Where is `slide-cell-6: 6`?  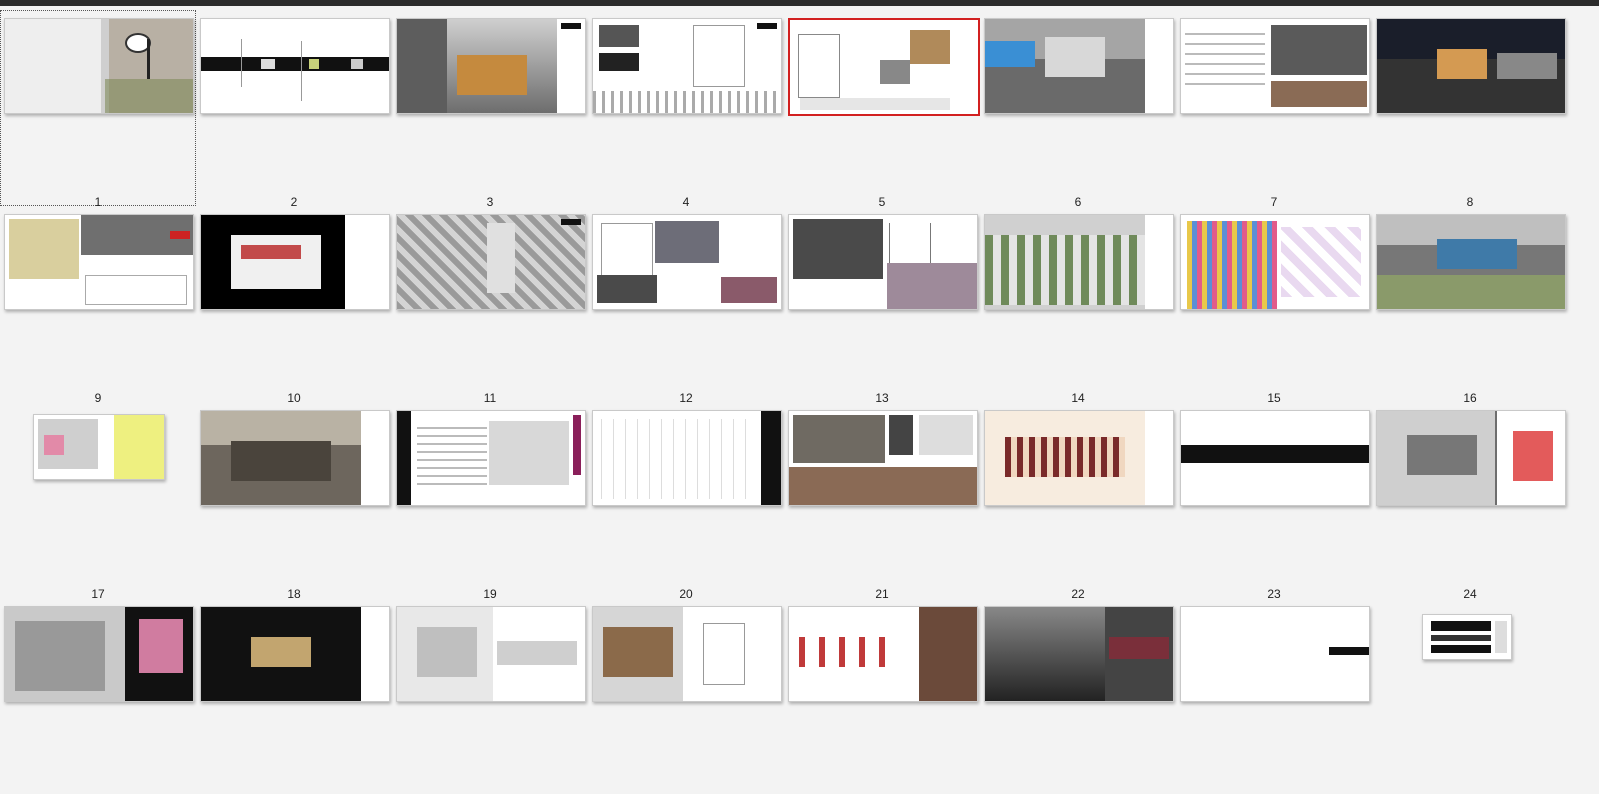
slide-cell-6: 6 is located at coordinates (1078, 109).